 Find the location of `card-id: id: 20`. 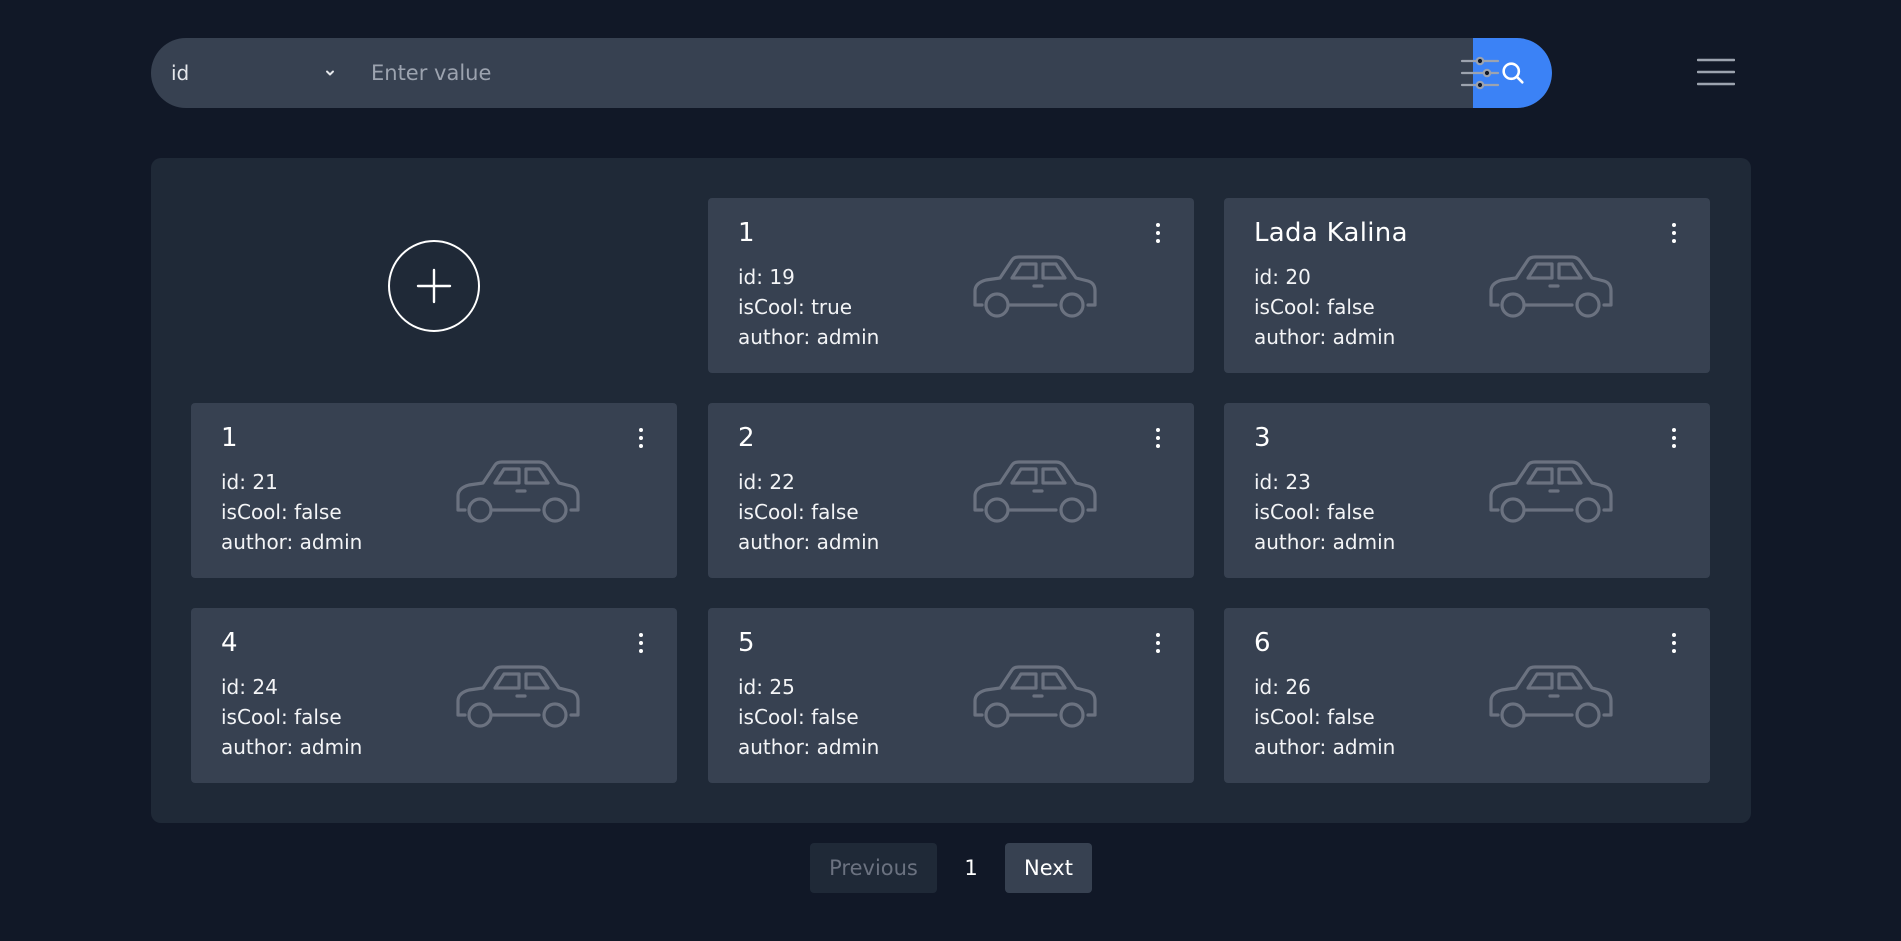

card-id: id: 20 is located at coordinates (1282, 277).